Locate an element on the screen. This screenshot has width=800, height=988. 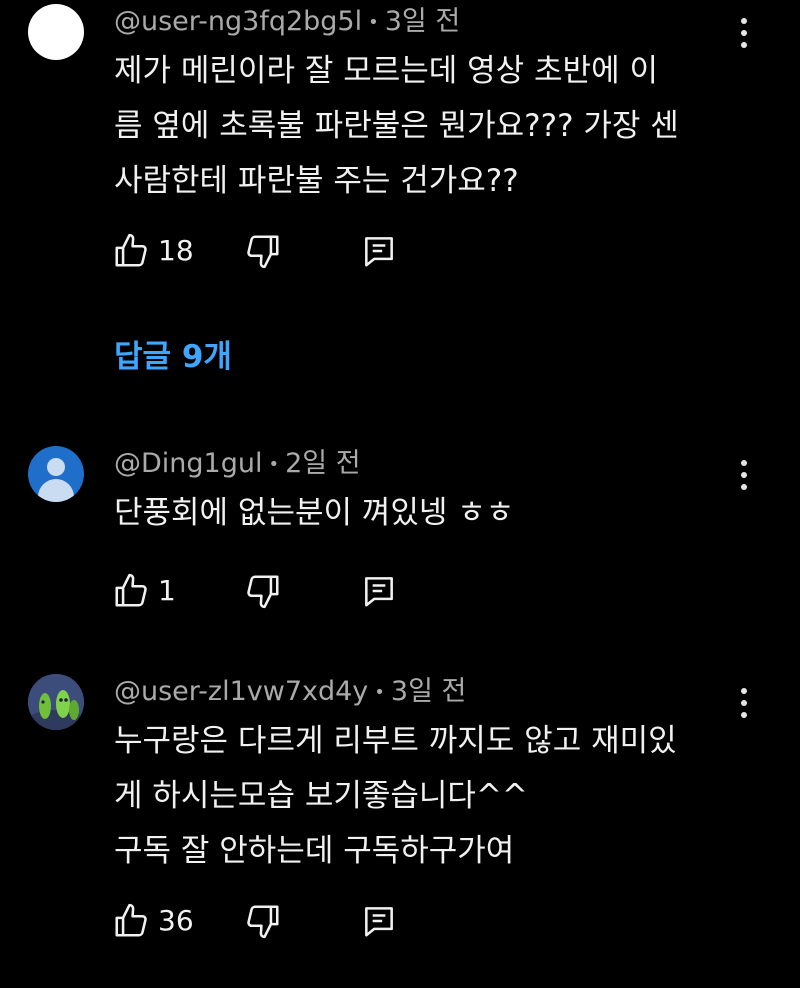
comment-meta: @Ding1gul • 2일 전 is located at coordinates (237, 464).